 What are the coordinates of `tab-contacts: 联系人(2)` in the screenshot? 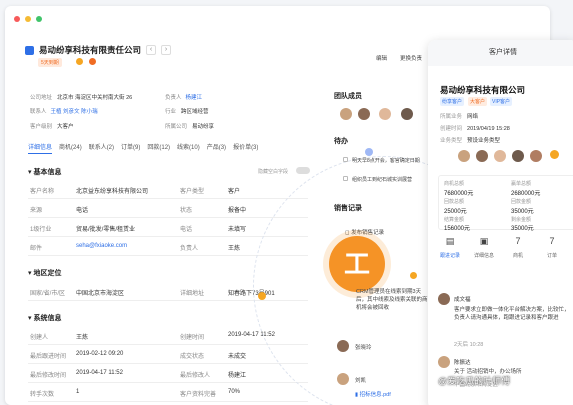 It's located at (101, 148).